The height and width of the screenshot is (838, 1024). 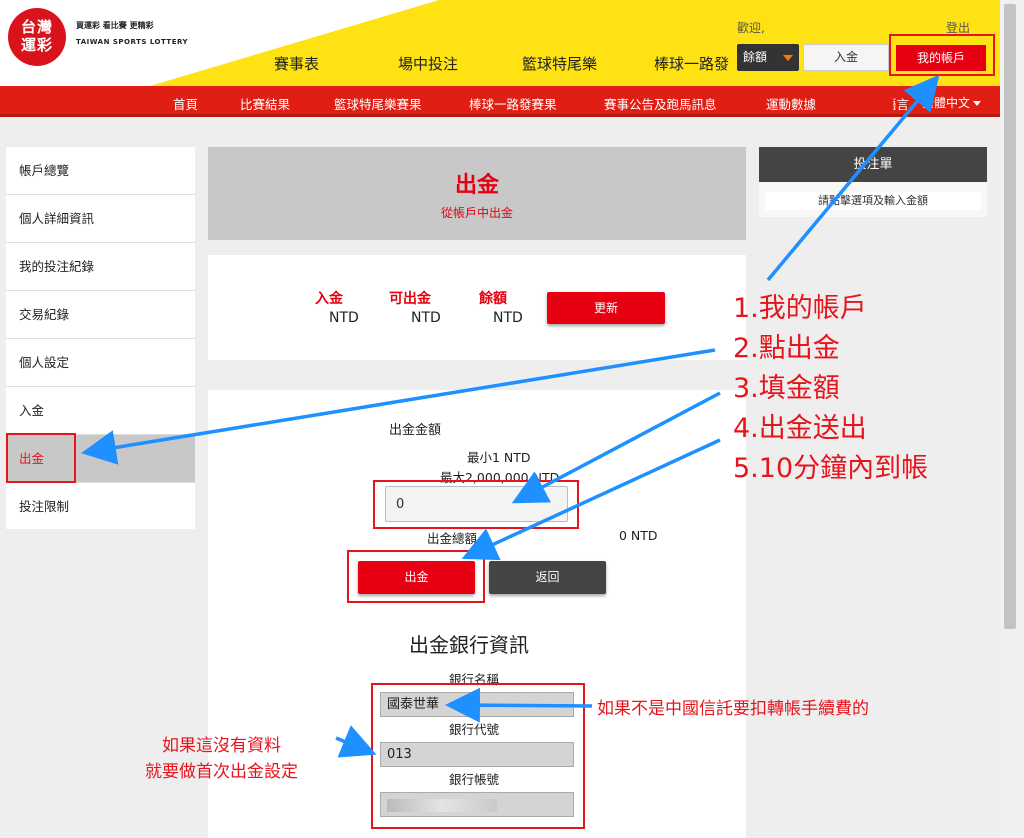 What do you see at coordinates (221, 746) in the screenshot?
I see `annotation-left-line-1: 如果這沒有資料` at bounding box center [221, 746].